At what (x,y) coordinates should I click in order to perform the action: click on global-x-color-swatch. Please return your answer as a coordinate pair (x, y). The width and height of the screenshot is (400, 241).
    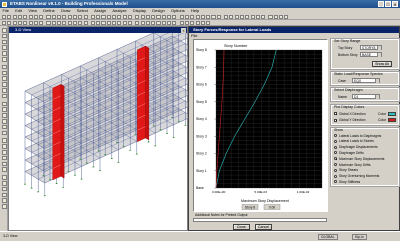
    Looking at the image, I should click on (392, 113).